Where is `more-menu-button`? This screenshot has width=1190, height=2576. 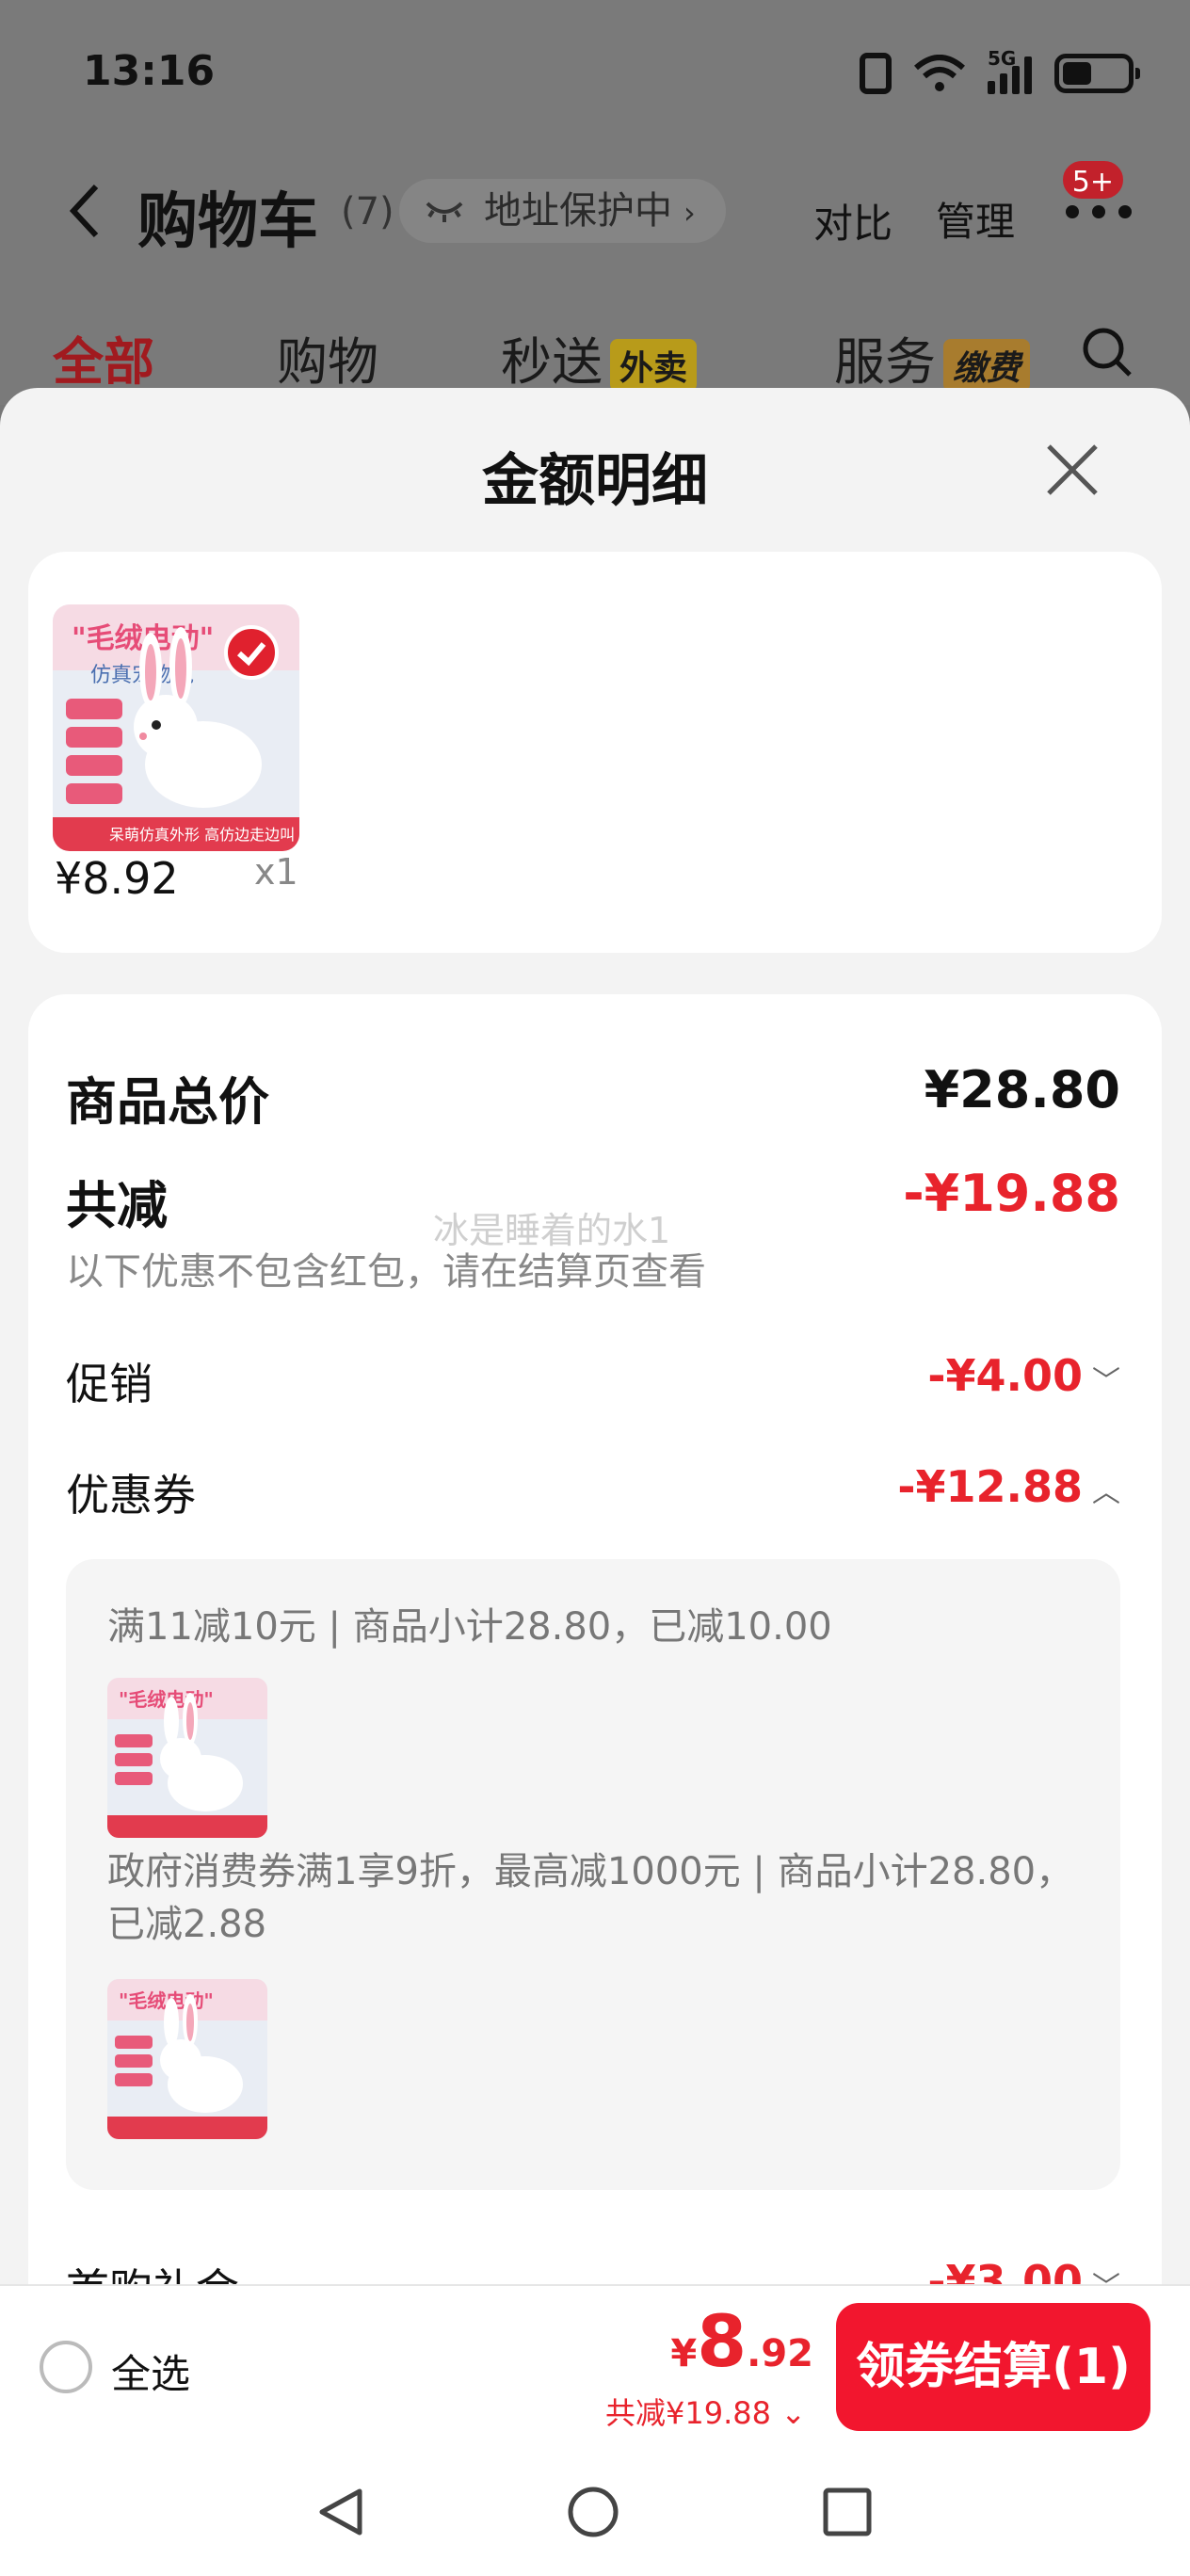 more-menu-button is located at coordinates (1100, 212).